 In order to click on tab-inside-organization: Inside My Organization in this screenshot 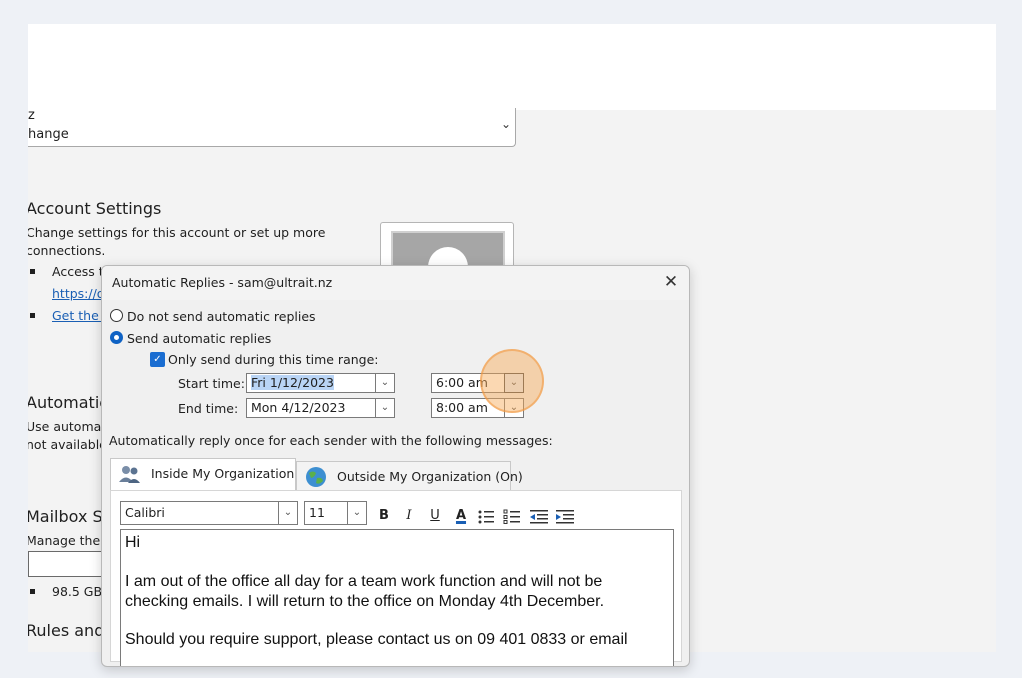, I will do `click(203, 474)`.